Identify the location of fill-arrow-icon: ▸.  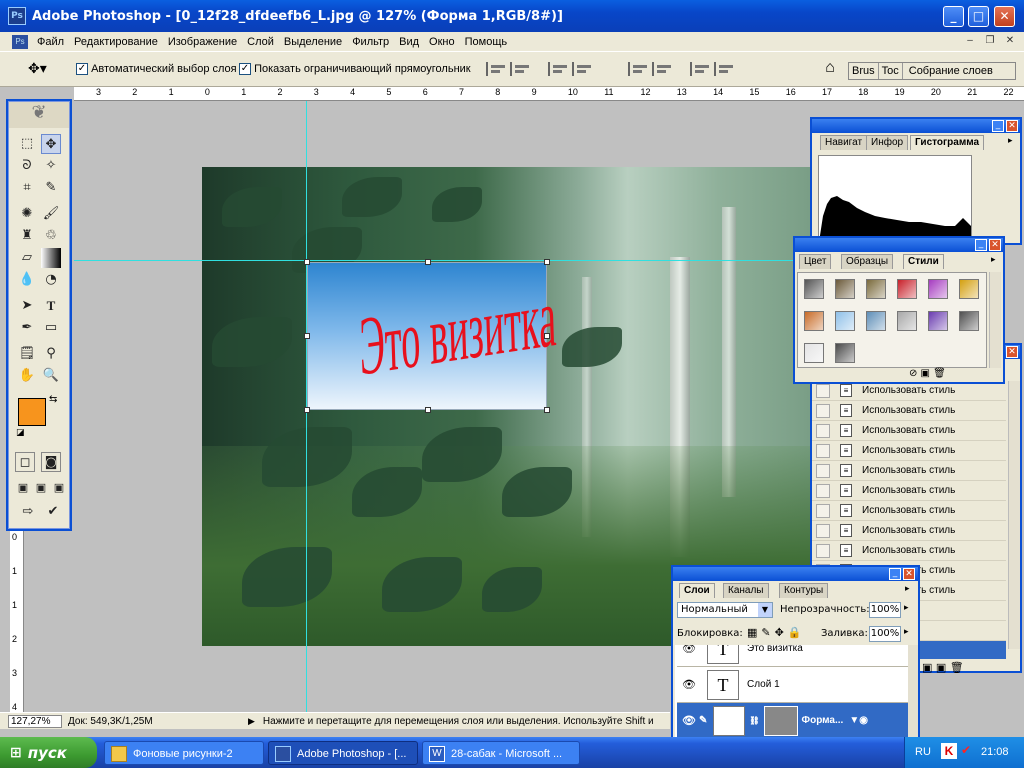
(906, 632).